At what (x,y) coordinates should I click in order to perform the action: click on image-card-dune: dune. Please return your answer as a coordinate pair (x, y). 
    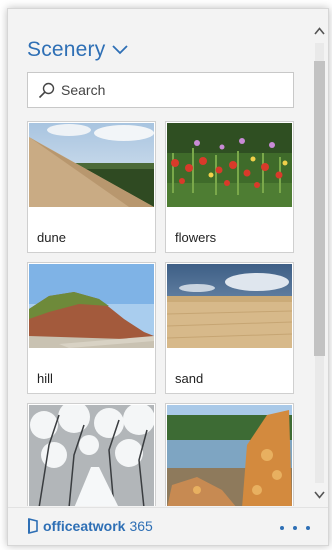
    Looking at the image, I should click on (91, 187).